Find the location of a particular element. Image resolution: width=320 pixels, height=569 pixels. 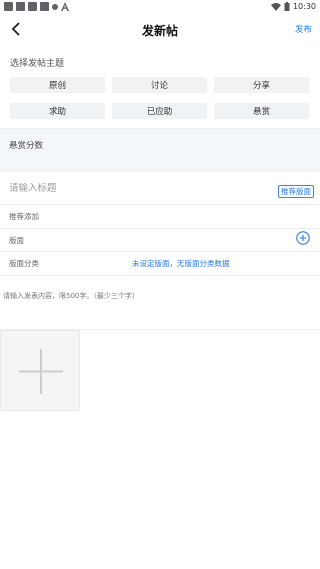

content-area is located at coordinates (153, 292).